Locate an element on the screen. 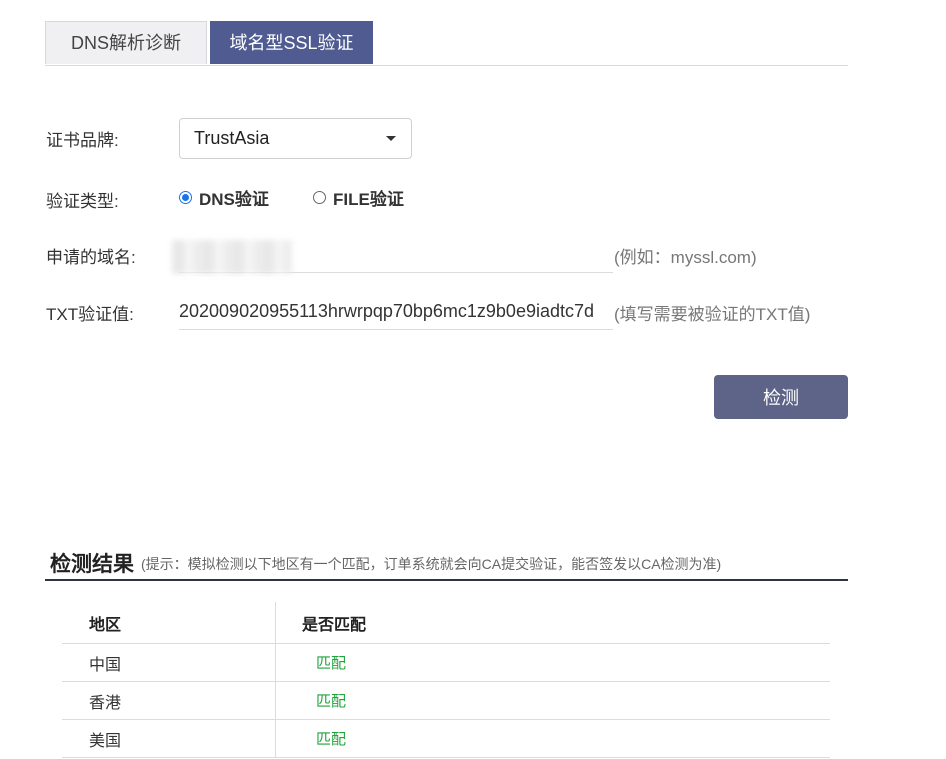  region-cell: 香港 is located at coordinates (169, 700).